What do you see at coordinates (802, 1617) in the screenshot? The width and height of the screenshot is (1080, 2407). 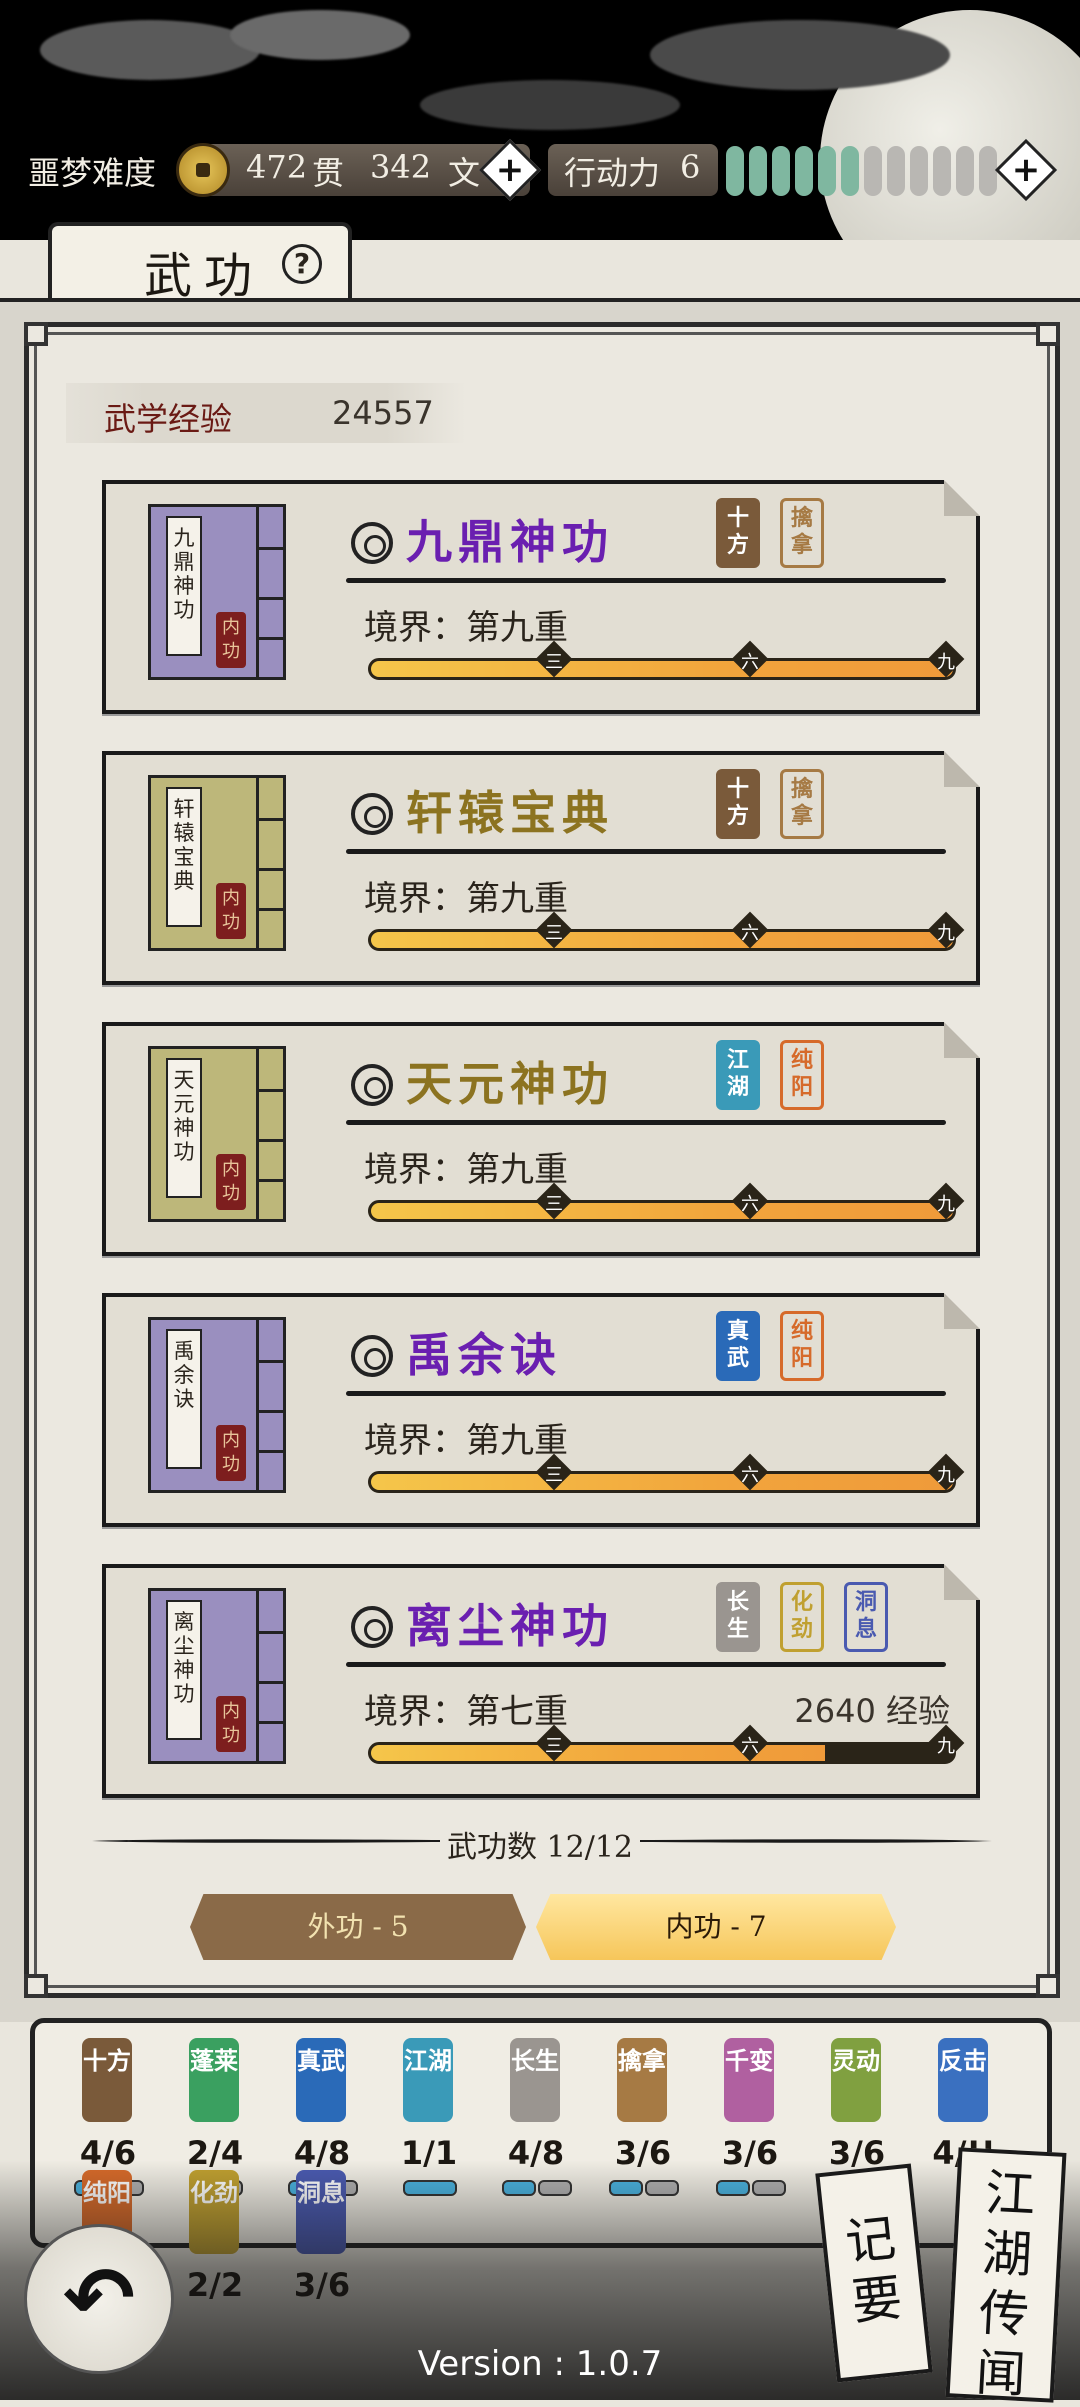 I see `school-stamp: 化劲` at bounding box center [802, 1617].